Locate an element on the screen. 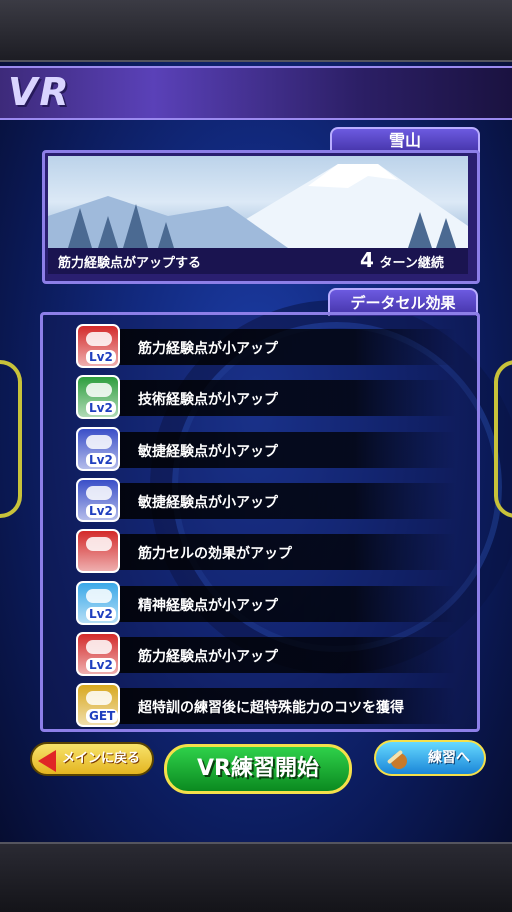  strength-cell-boost-icon is located at coordinates (98, 551).